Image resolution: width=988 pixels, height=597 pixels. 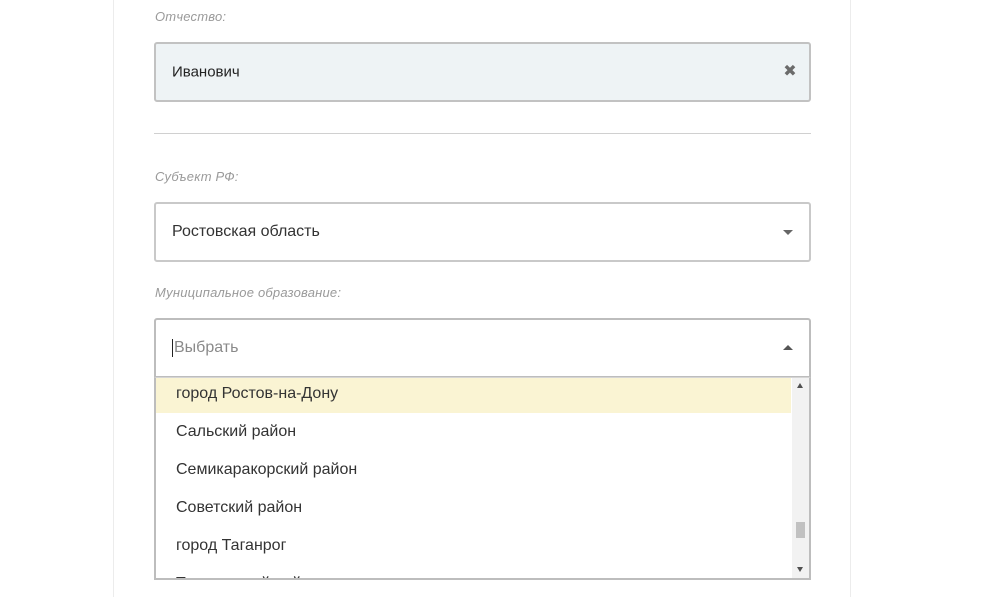 What do you see at coordinates (473, 470) in the screenshot?
I see `option-semikarakorsky: Семикаракорский район` at bounding box center [473, 470].